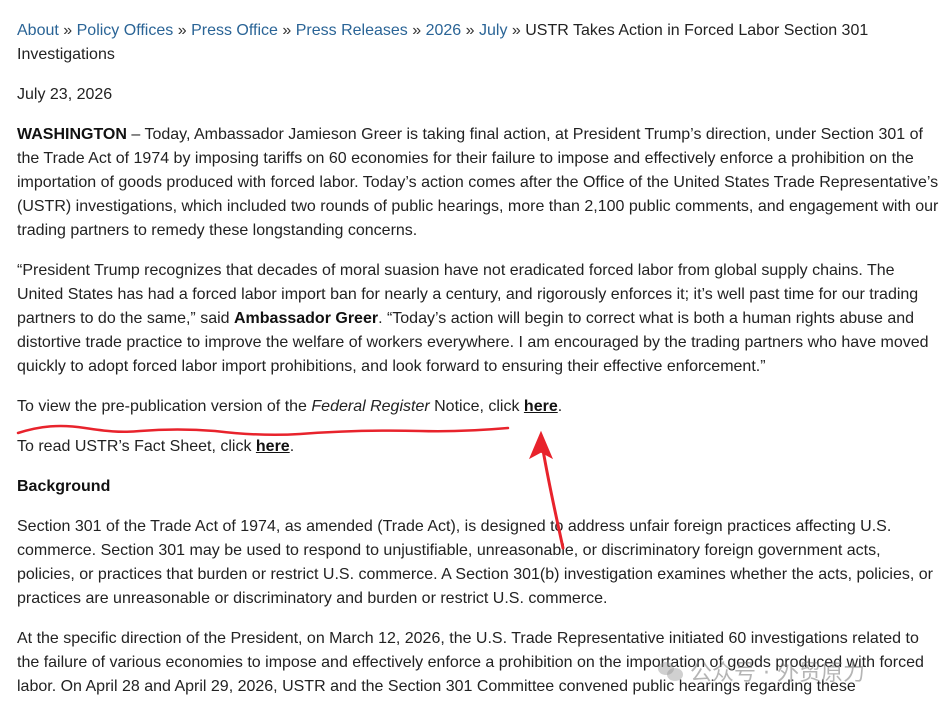 The image size is (944, 715). What do you see at coordinates (370, 406) in the screenshot?
I see `notice-italic: Federal Register` at bounding box center [370, 406].